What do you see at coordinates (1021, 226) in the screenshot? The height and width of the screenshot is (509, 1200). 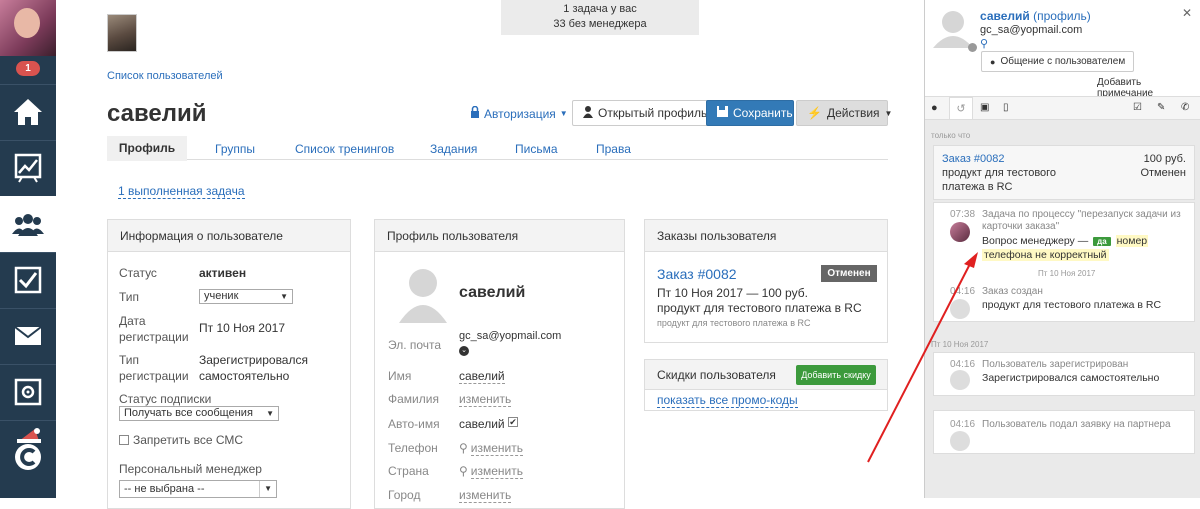 I see `event-title-2: карточки заказа"` at bounding box center [1021, 226].